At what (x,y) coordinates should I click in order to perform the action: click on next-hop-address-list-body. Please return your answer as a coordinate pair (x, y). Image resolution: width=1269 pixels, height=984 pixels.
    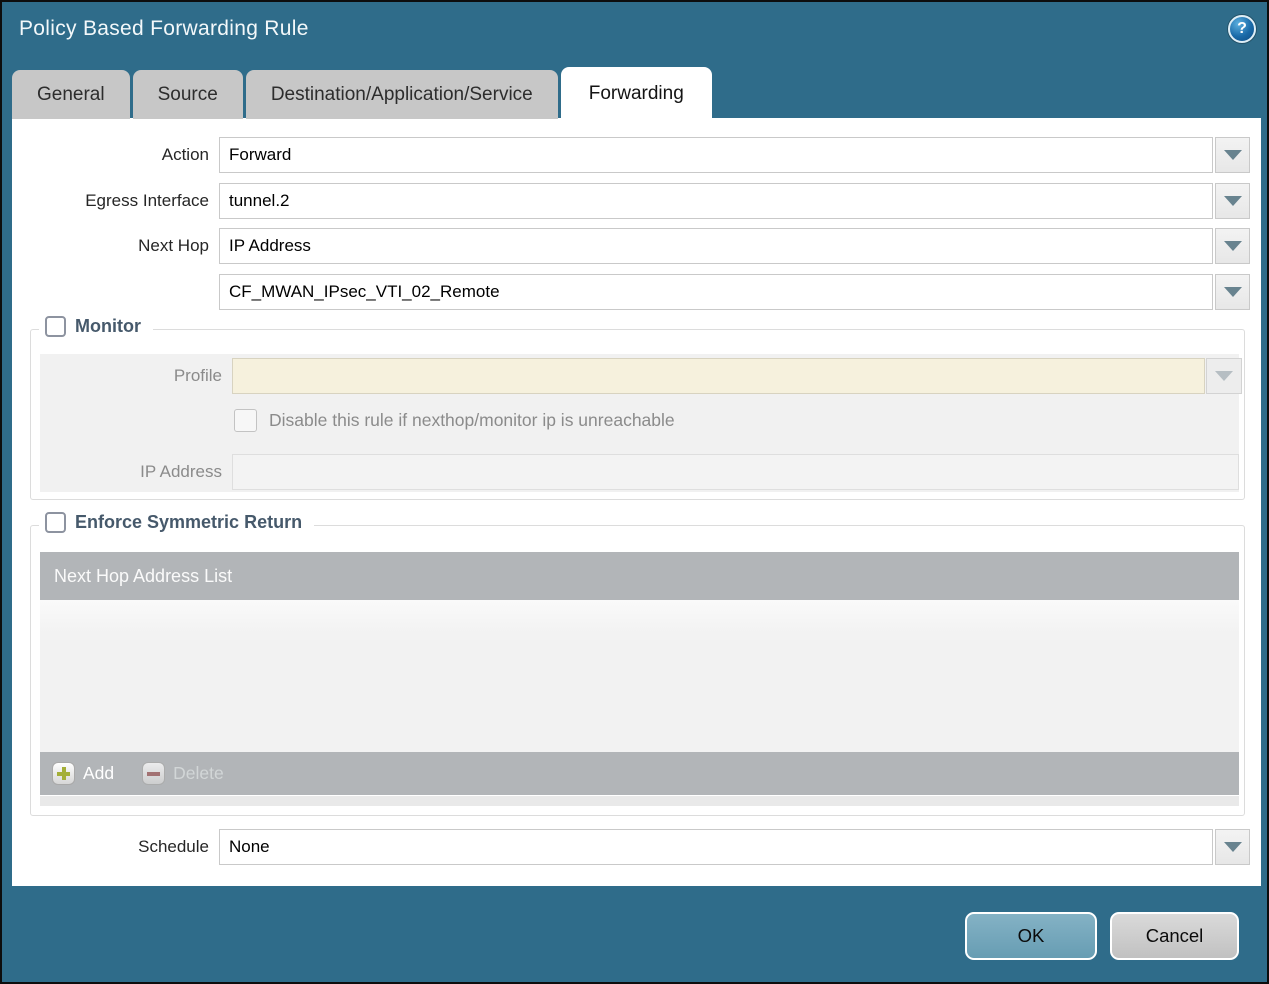
    Looking at the image, I should click on (639, 676).